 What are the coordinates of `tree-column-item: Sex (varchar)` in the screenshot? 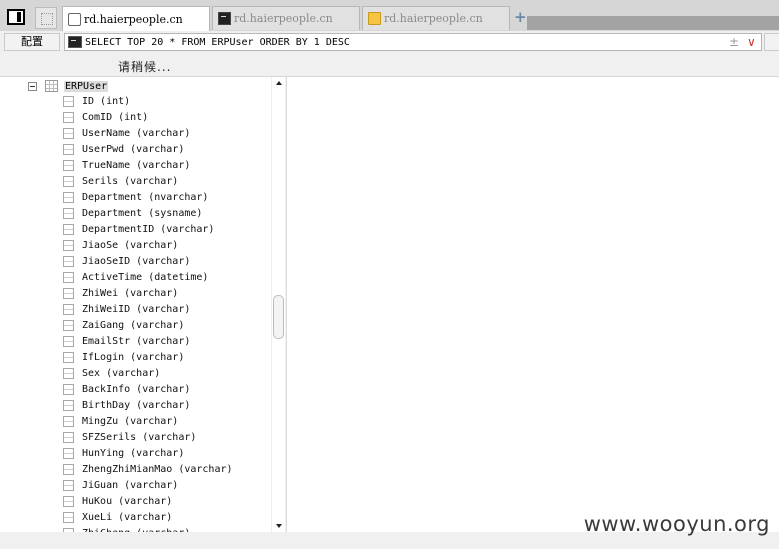 It's located at (148, 373).